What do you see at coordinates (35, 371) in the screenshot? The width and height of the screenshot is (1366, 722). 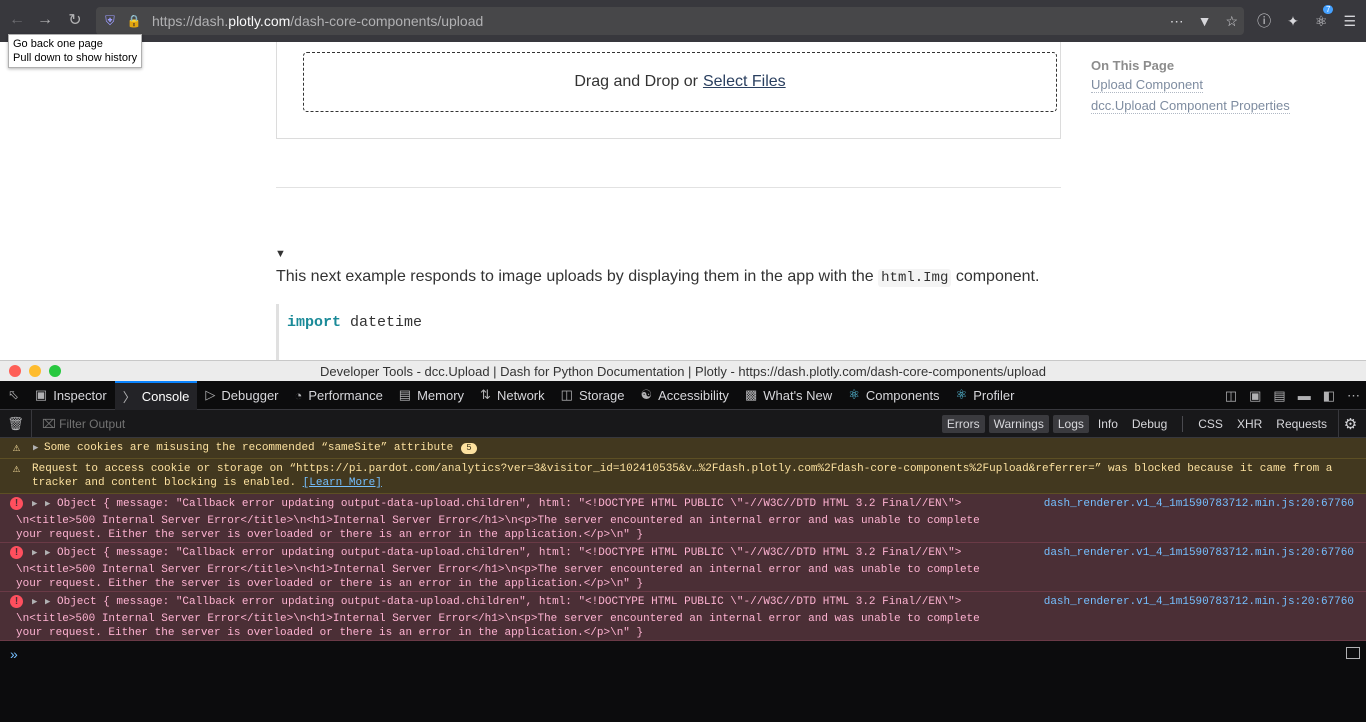 I see `minimize-window-button` at bounding box center [35, 371].